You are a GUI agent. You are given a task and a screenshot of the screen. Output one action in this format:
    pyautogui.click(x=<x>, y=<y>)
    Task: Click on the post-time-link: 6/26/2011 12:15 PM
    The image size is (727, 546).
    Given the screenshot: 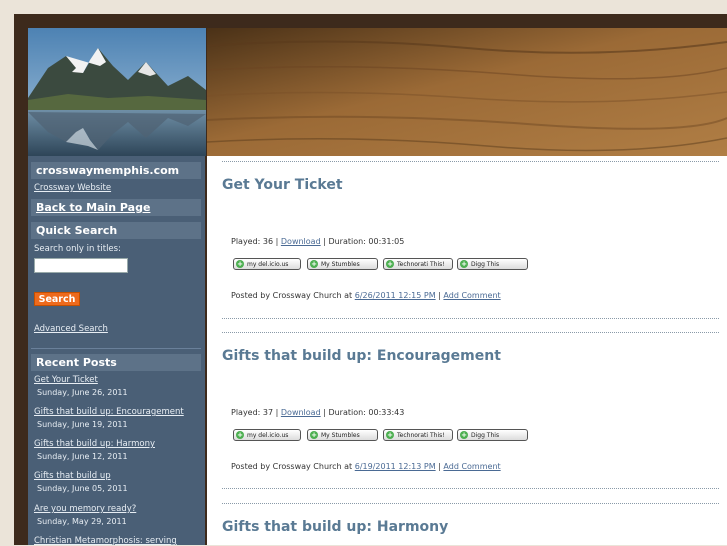 What is the action you would take?
    pyautogui.click(x=395, y=295)
    